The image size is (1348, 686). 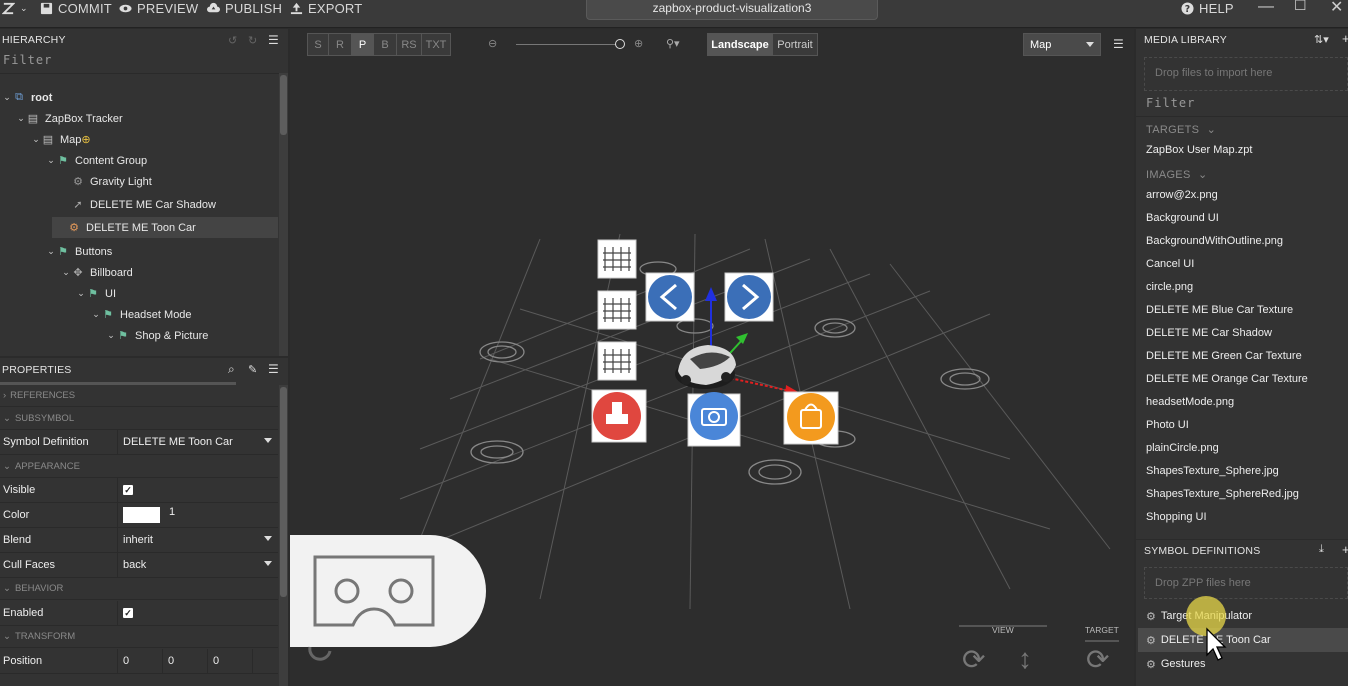 I want to click on media-image-item: DELETE ME Car Shadow, so click(x=1209, y=333).